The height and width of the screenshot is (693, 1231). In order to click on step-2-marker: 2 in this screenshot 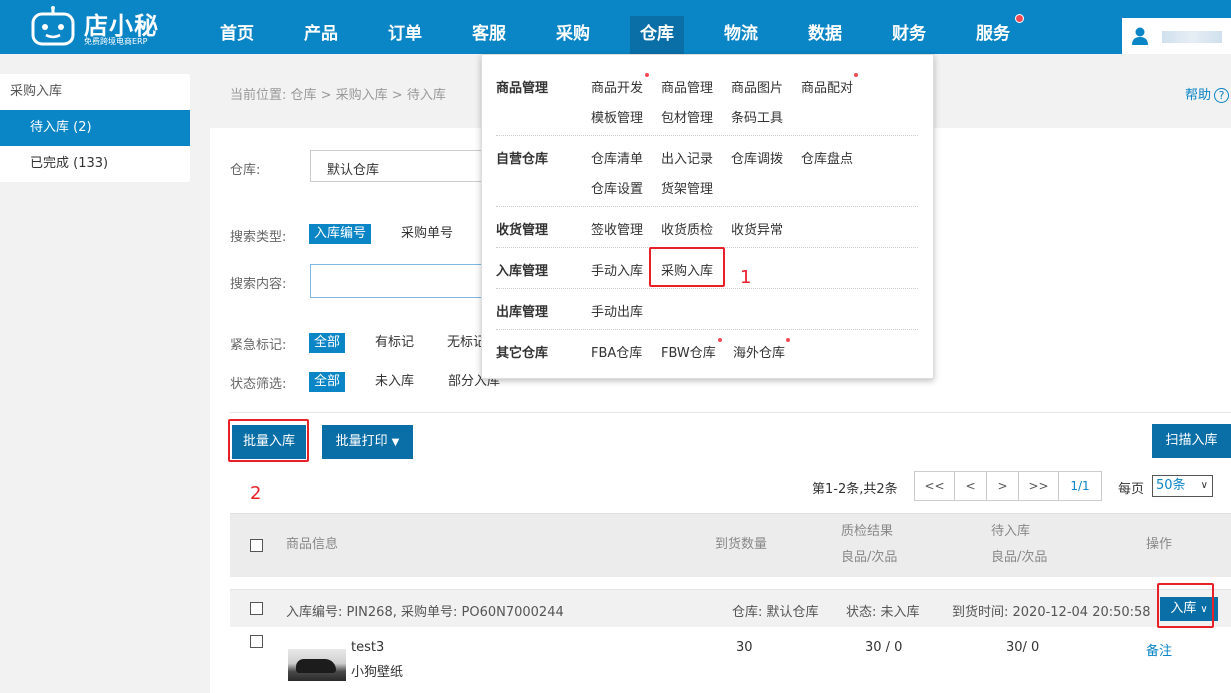, I will do `click(256, 493)`.